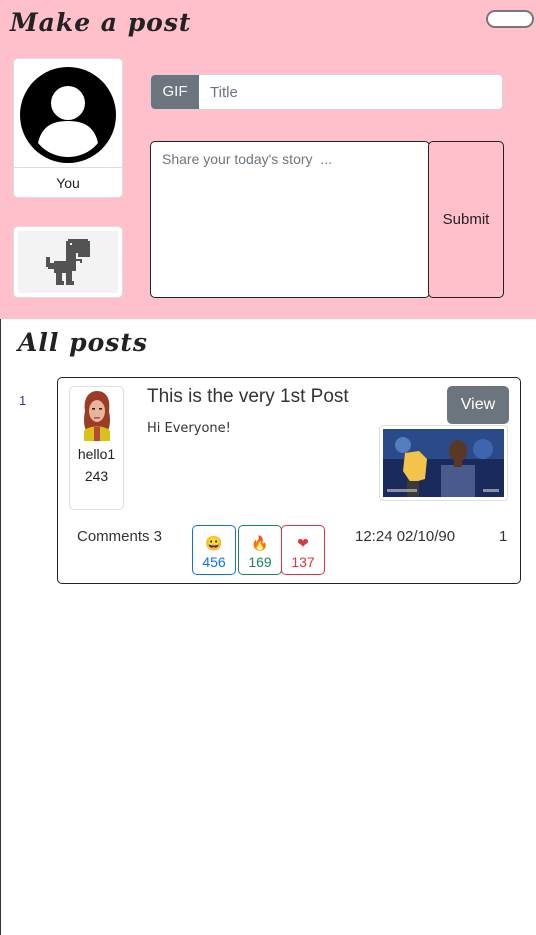 This screenshot has height=935, width=536. Describe the element at coordinates (503, 536) in the screenshot. I see `post-page-number: 1` at that location.